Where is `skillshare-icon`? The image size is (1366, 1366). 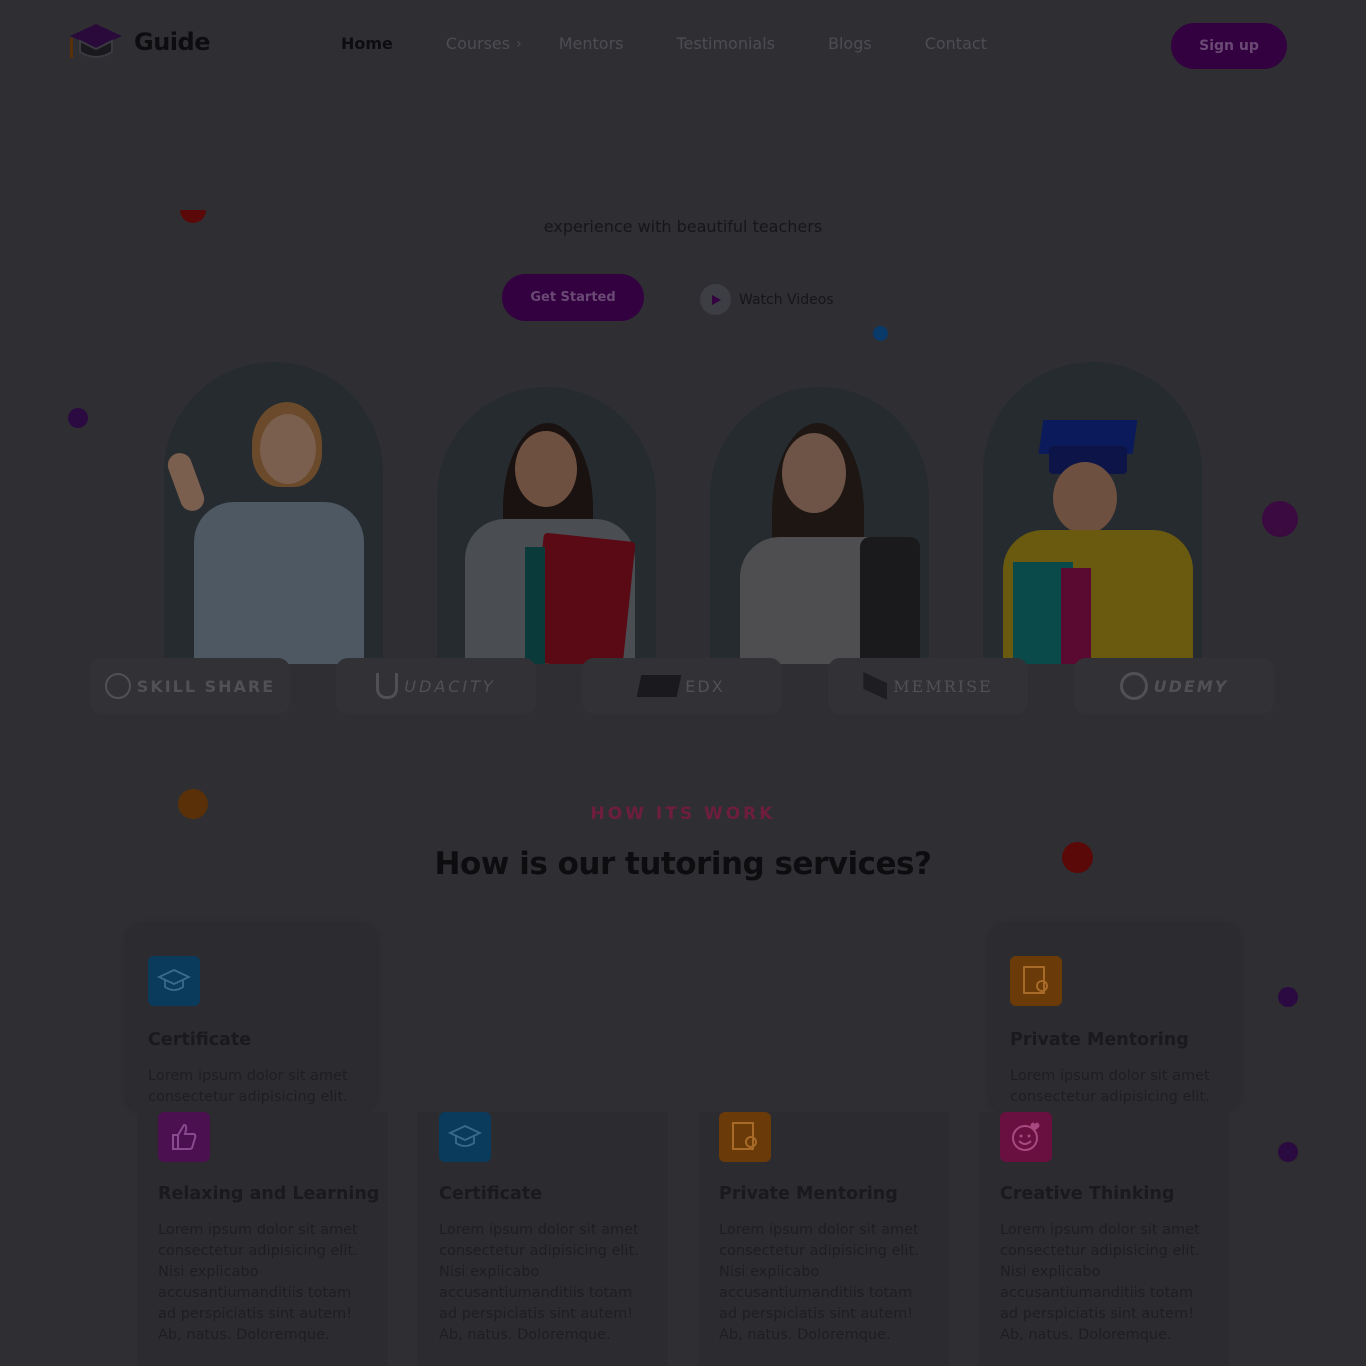
skillshare-icon is located at coordinates (117, 686).